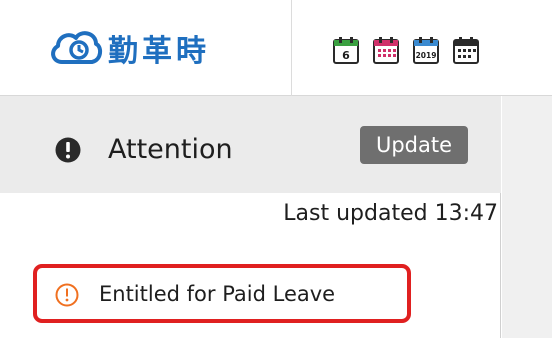 This screenshot has width=552, height=338. Describe the element at coordinates (217, 294) in the screenshot. I see `alert-label: Entitled for Paid Leave` at that location.